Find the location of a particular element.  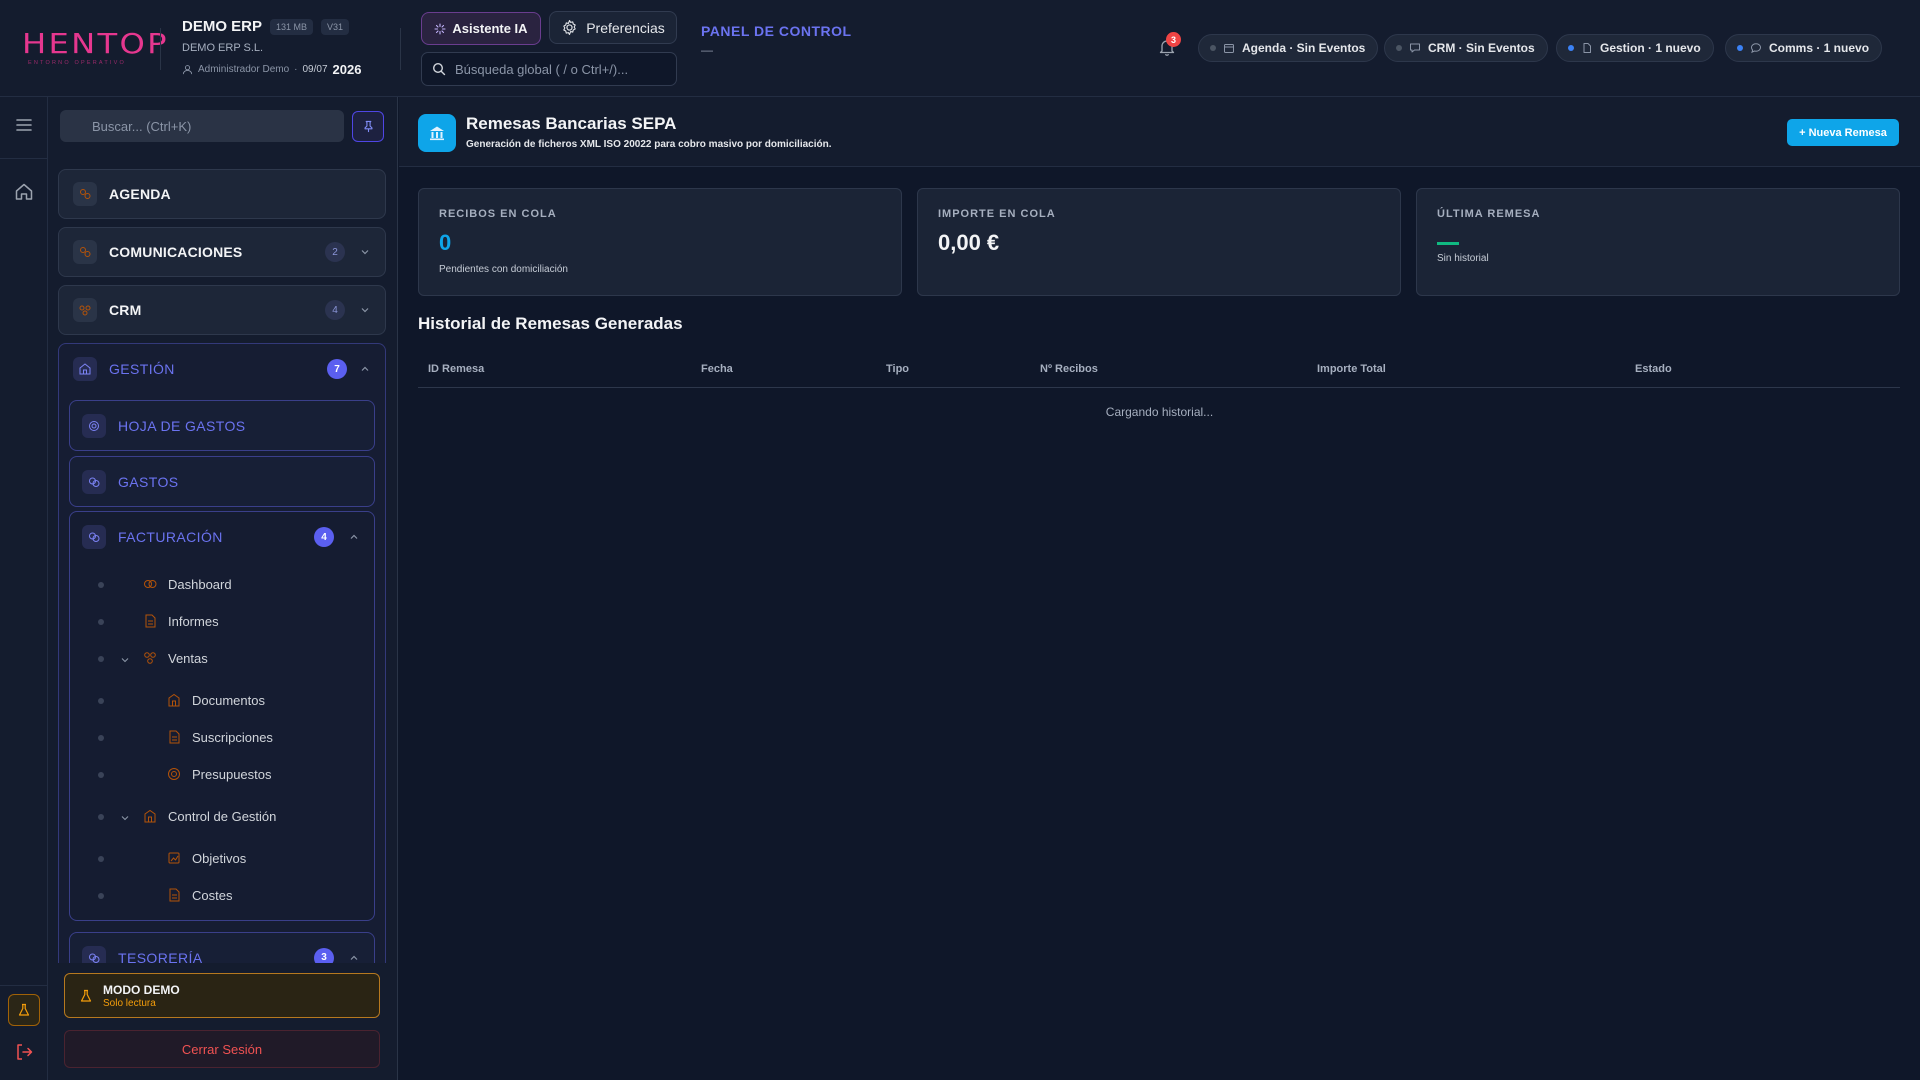

sidebar-group-facturacion: FACTURACIÓN 4 Dashboard Informes Ventas is located at coordinates (222, 716).